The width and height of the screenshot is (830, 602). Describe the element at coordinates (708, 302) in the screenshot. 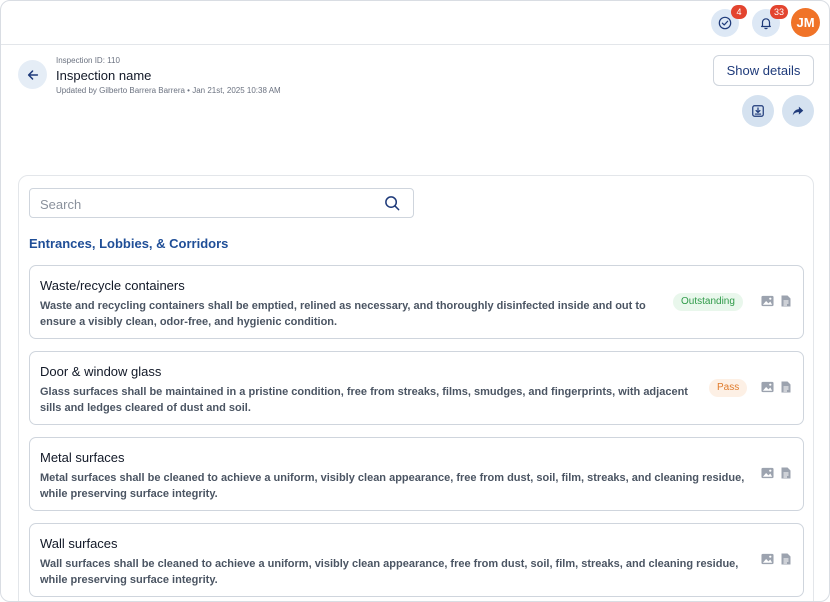

I see `status-badge: Outstanding` at that location.